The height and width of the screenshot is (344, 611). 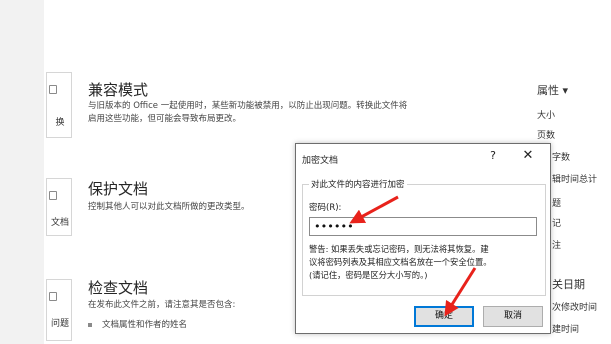 I want to click on chevron-down-icon: ▾, so click(x=565, y=90).